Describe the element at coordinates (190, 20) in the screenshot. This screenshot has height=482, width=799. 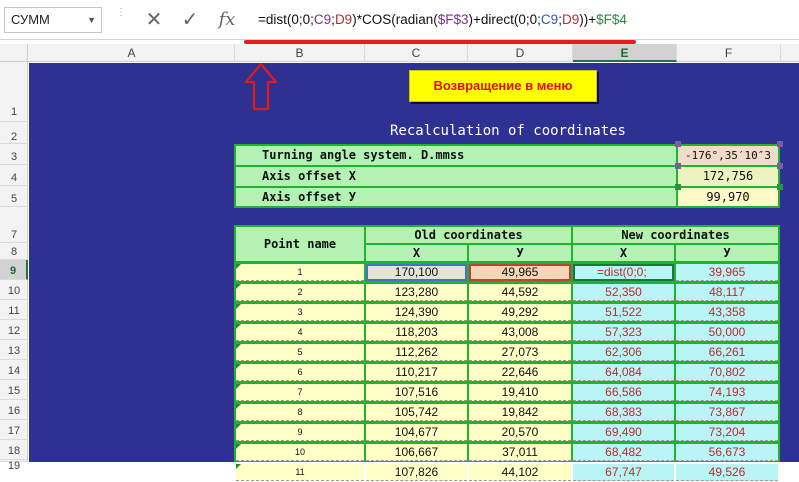
I see `enter-icon: ✓` at that location.